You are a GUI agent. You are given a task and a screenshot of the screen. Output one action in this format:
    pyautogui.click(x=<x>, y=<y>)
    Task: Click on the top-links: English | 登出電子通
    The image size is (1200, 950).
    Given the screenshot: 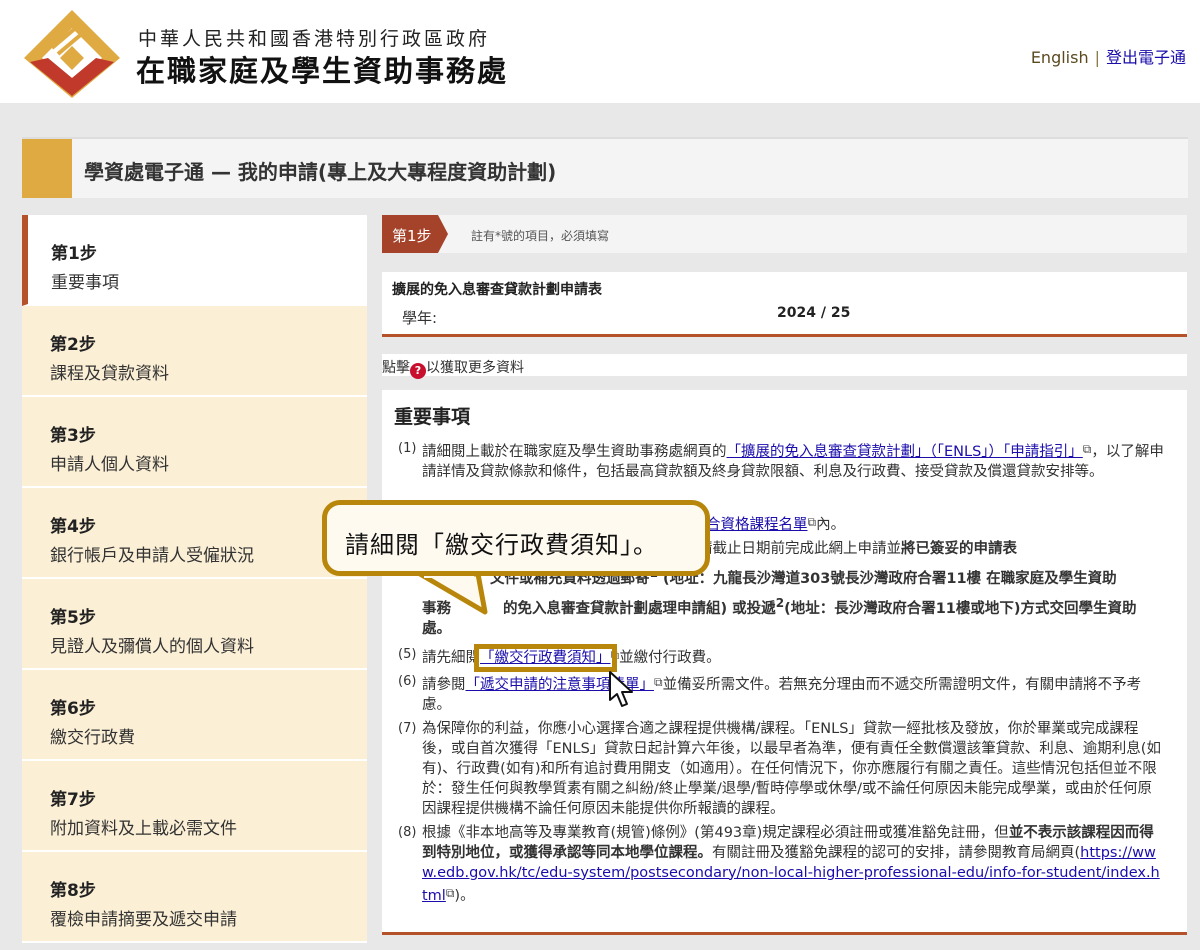 What is the action you would take?
    pyautogui.click(x=1108, y=56)
    